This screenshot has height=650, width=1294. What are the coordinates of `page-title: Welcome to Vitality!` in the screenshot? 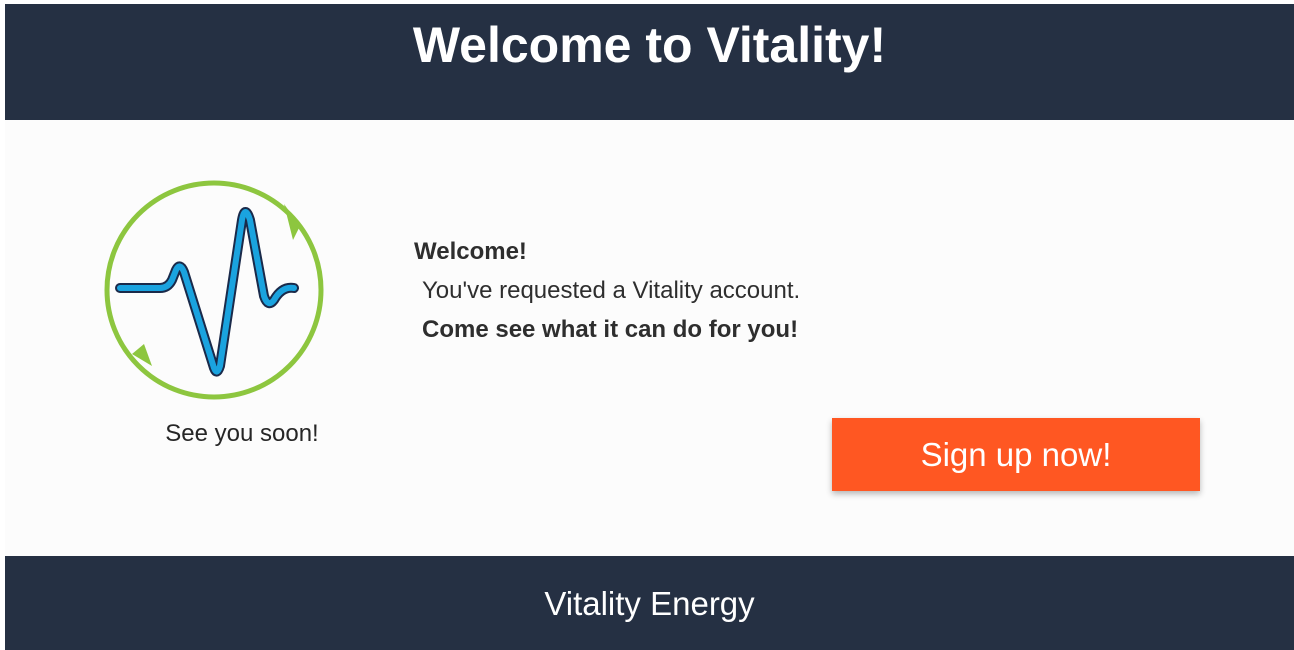 It's located at (649, 45).